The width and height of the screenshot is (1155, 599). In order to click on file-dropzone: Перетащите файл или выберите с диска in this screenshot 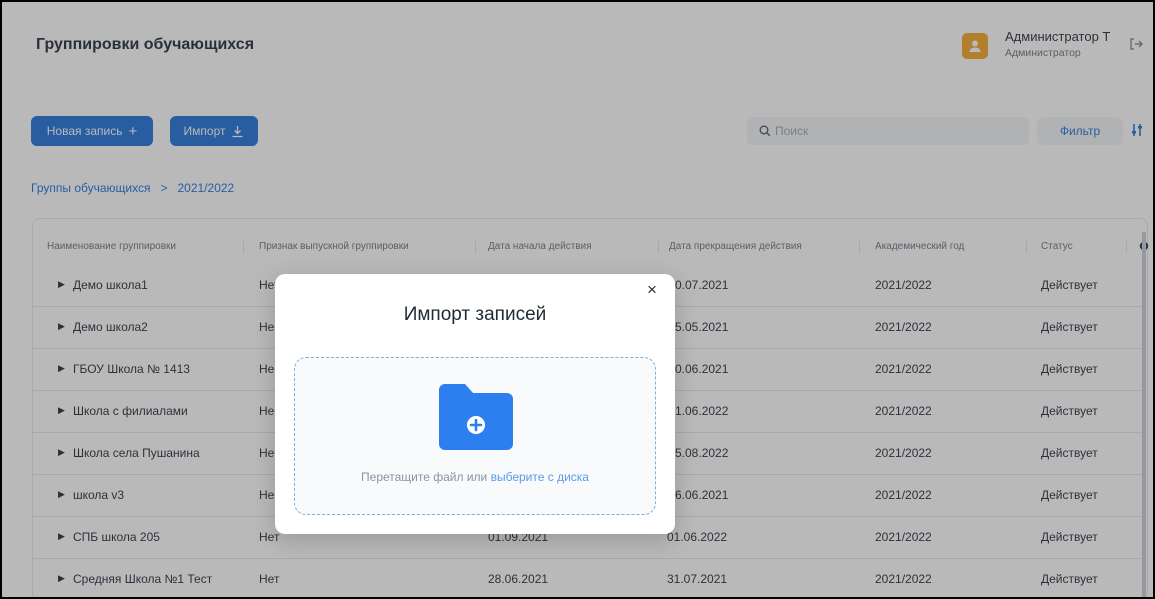, I will do `click(475, 436)`.